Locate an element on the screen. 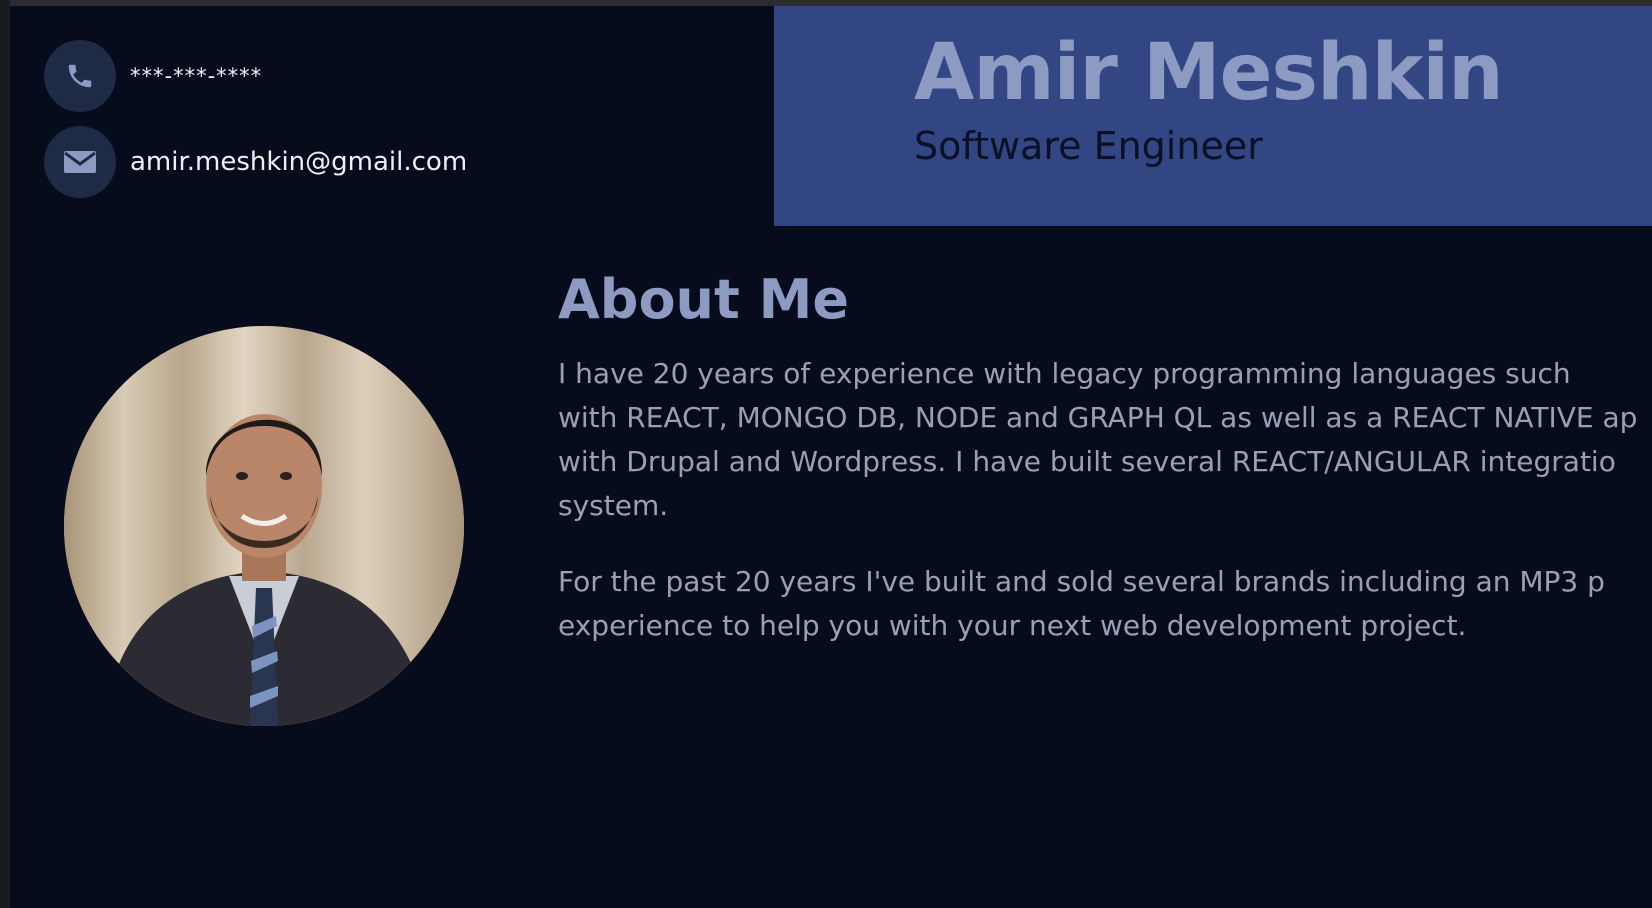 The width and height of the screenshot is (1652, 908). profile-photo is located at coordinates (264, 526).